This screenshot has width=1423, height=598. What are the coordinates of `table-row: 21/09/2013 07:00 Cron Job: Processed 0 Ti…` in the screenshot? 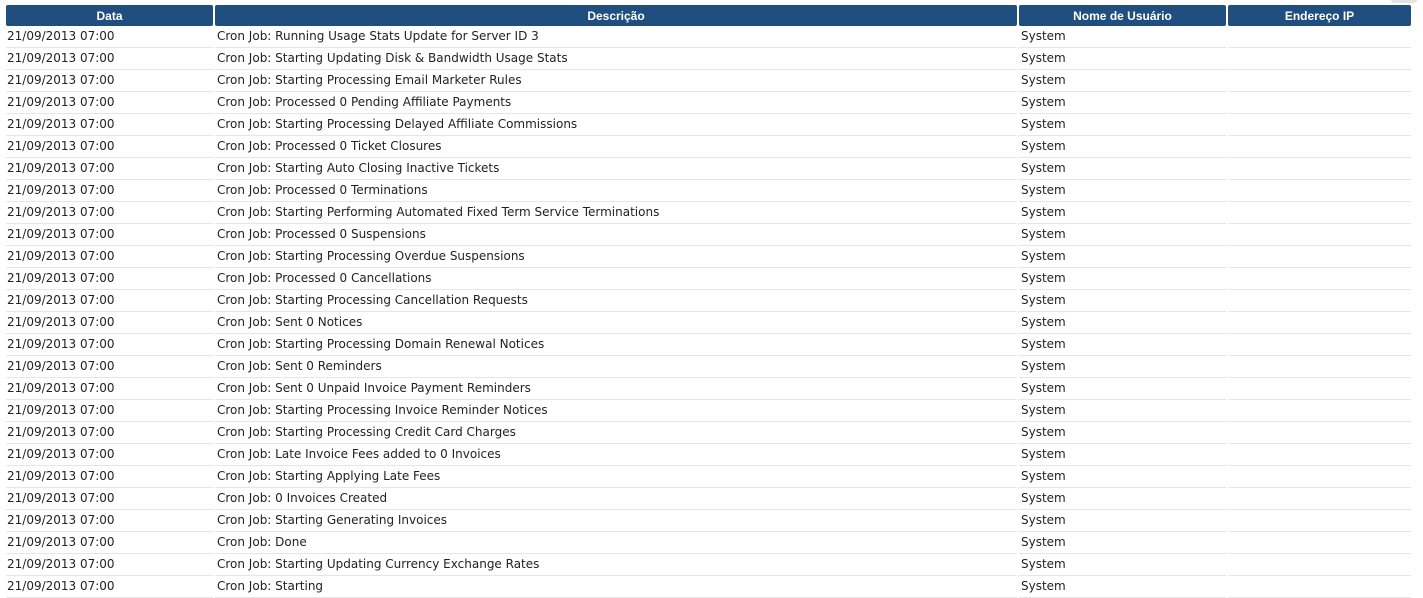 It's located at (708, 147).